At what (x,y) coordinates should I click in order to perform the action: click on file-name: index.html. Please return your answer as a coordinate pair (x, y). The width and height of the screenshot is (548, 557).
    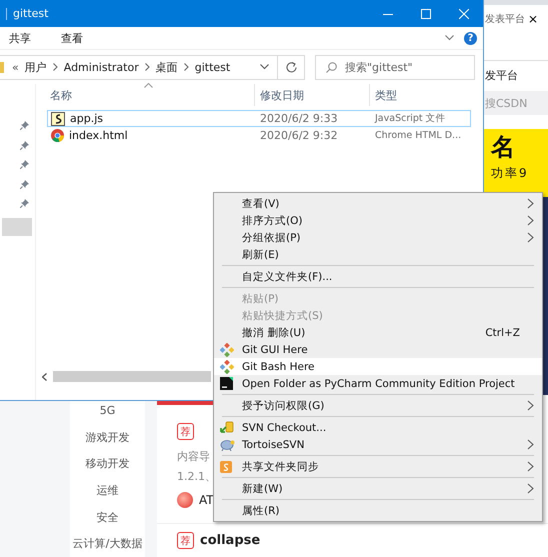
    Looking at the image, I should click on (98, 135).